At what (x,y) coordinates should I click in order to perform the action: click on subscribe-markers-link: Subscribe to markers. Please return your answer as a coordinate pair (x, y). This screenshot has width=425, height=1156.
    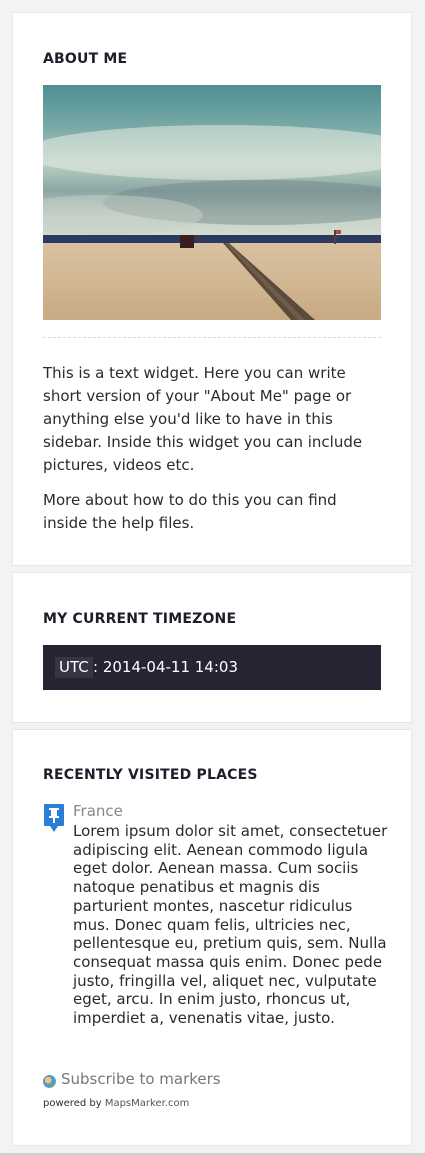
    Looking at the image, I should click on (141, 1079).